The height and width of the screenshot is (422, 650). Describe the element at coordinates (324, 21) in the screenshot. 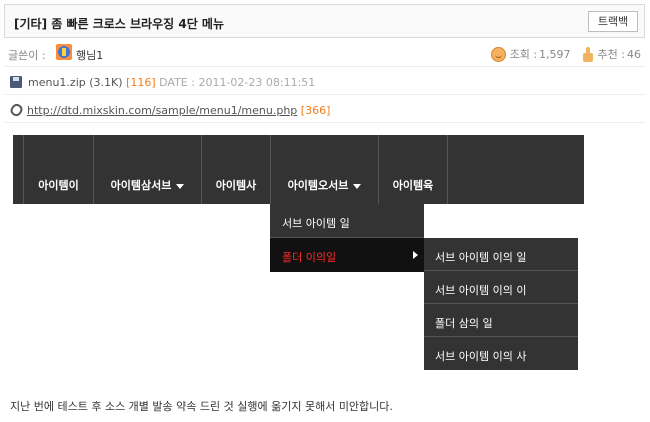

I see `post-title-bar: [기타] 좀 빠른 크로스 브라우징 4단 메뉴 트랙백` at that location.